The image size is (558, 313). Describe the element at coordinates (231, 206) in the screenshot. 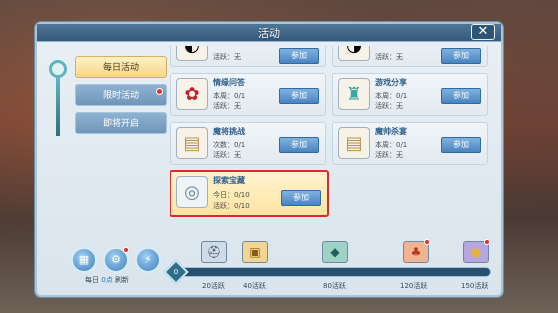

I see `card-line2: 活跃：0/10` at that location.